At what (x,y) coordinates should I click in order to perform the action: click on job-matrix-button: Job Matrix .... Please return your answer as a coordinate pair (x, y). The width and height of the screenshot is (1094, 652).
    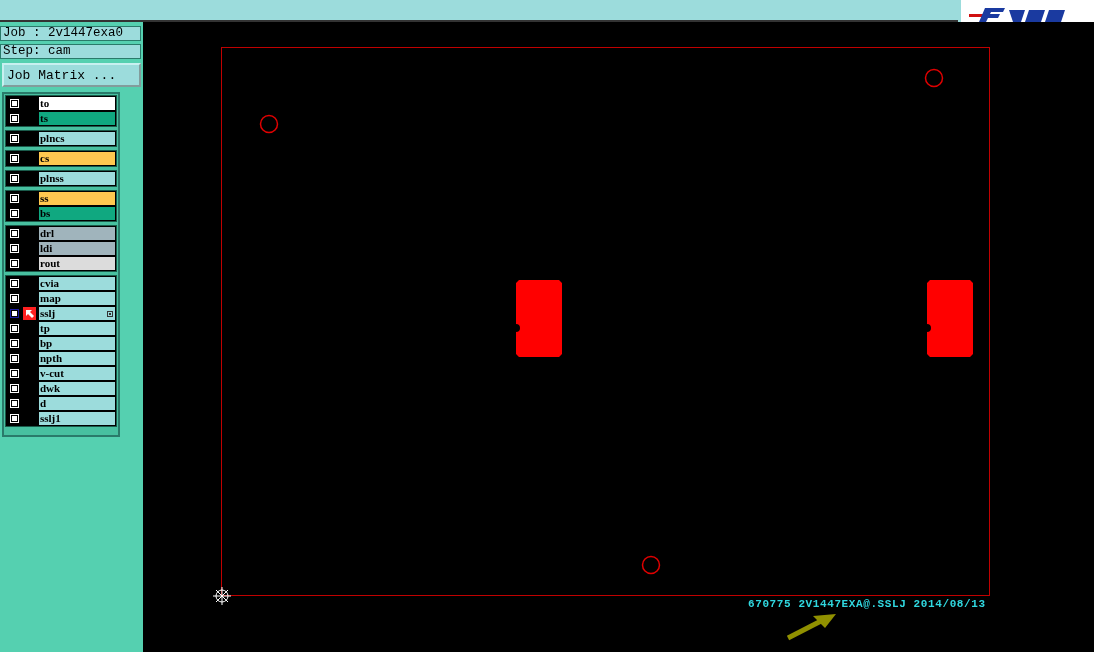
    Looking at the image, I should click on (71, 75).